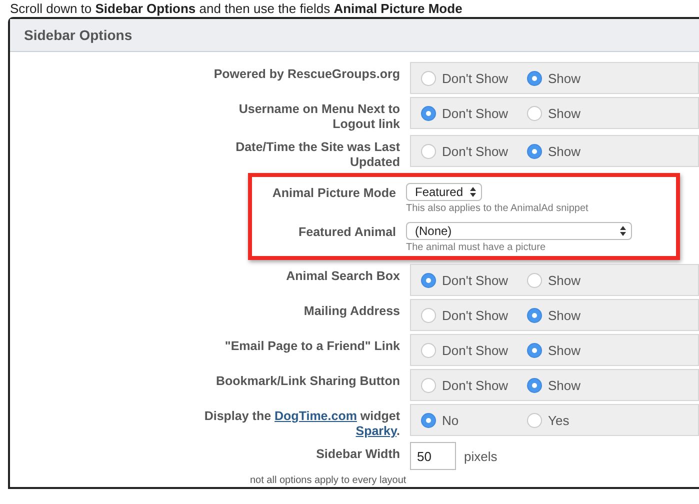 The image size is (699, 504). I want to click on field-label: Username on Menu Next to Logout link, so click(319, 117).